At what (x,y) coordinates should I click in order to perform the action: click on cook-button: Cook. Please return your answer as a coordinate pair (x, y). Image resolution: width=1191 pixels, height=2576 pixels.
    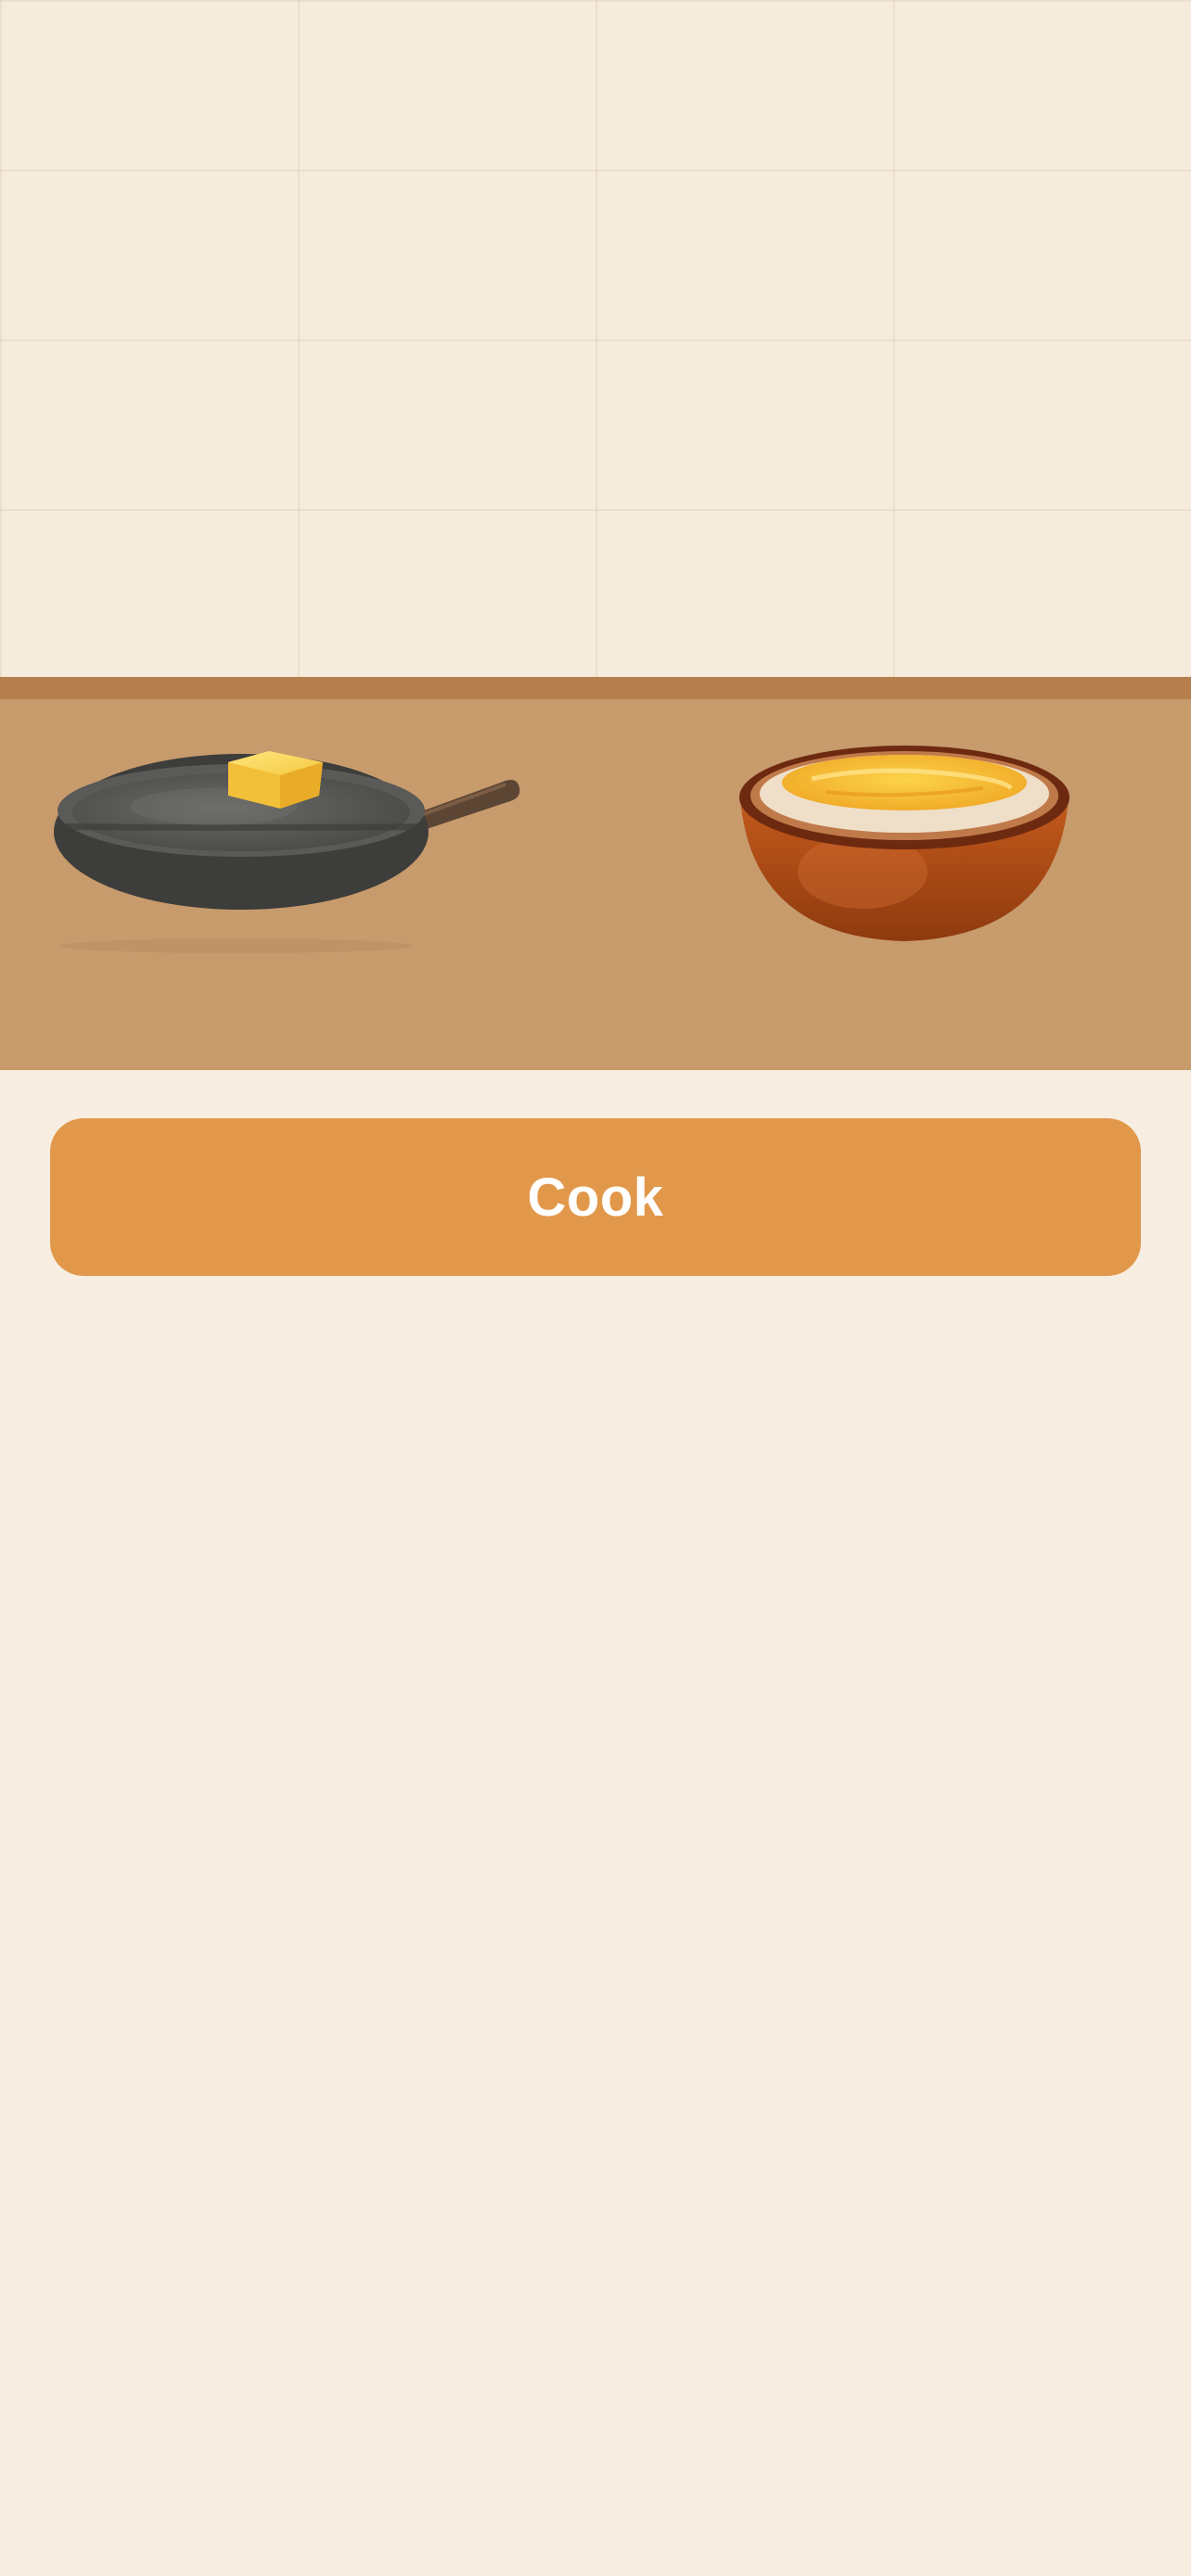
    Looking at the image, I should click on (595, 1197).